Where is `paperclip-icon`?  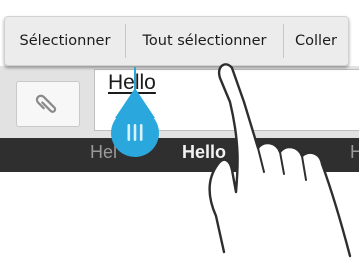
paperclip-icon is located at coordinates (46, 103).